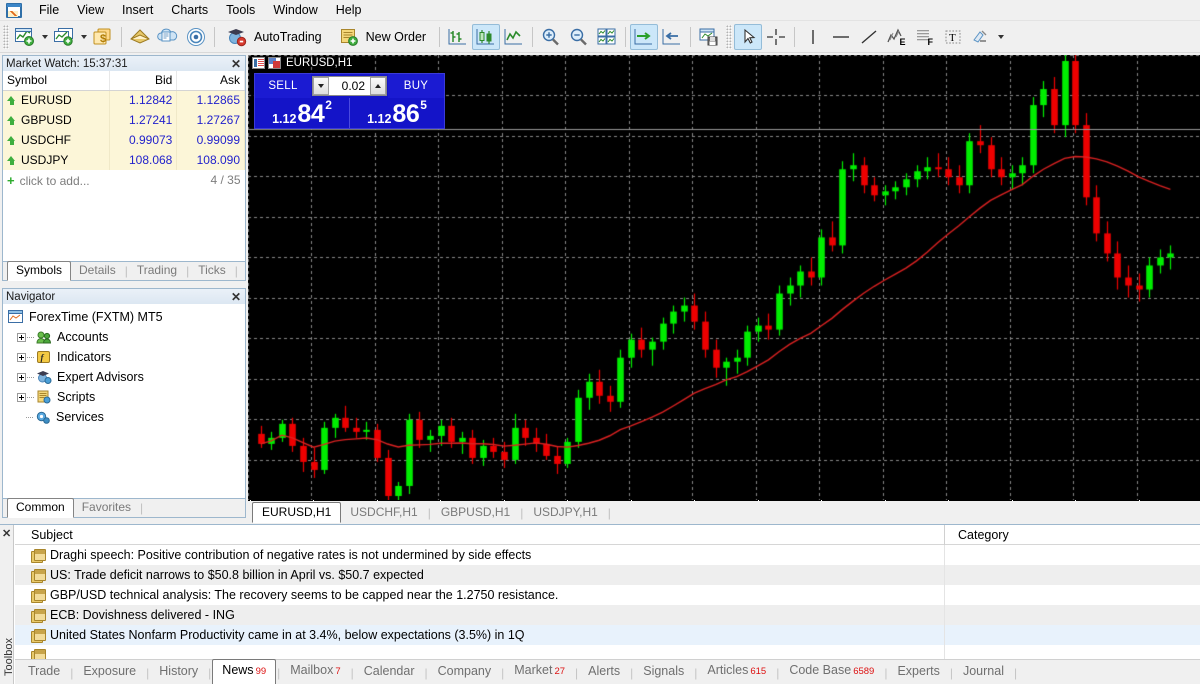  I want to click on tab-symbols: Symbols, so click(39, 271).